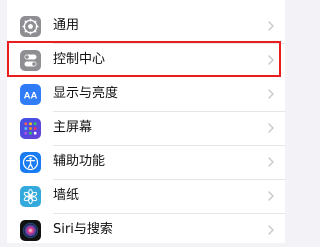  I want to click on accessibility-icon, so click(30, 162).